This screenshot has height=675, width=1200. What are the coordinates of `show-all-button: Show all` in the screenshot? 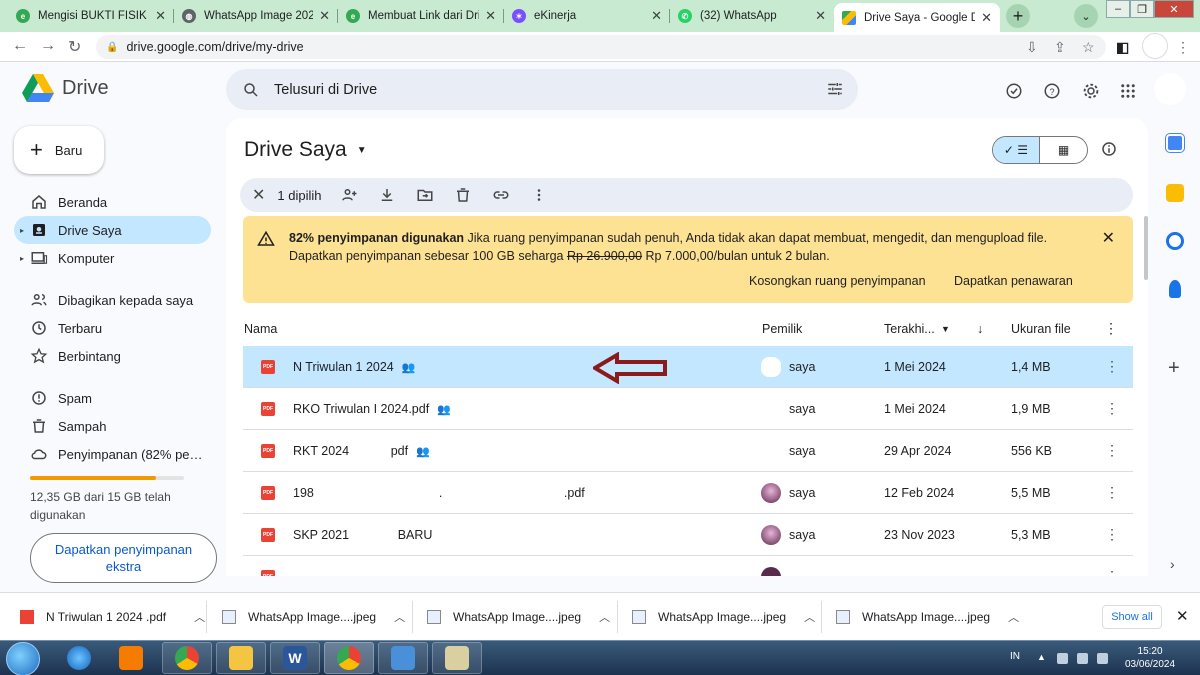 It's located at (1132, 617).